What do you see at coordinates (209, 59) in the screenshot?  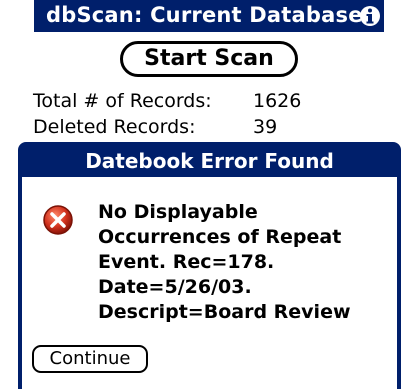 I see `start-scan-button: Start Scan` at bounding box center [209, 59].